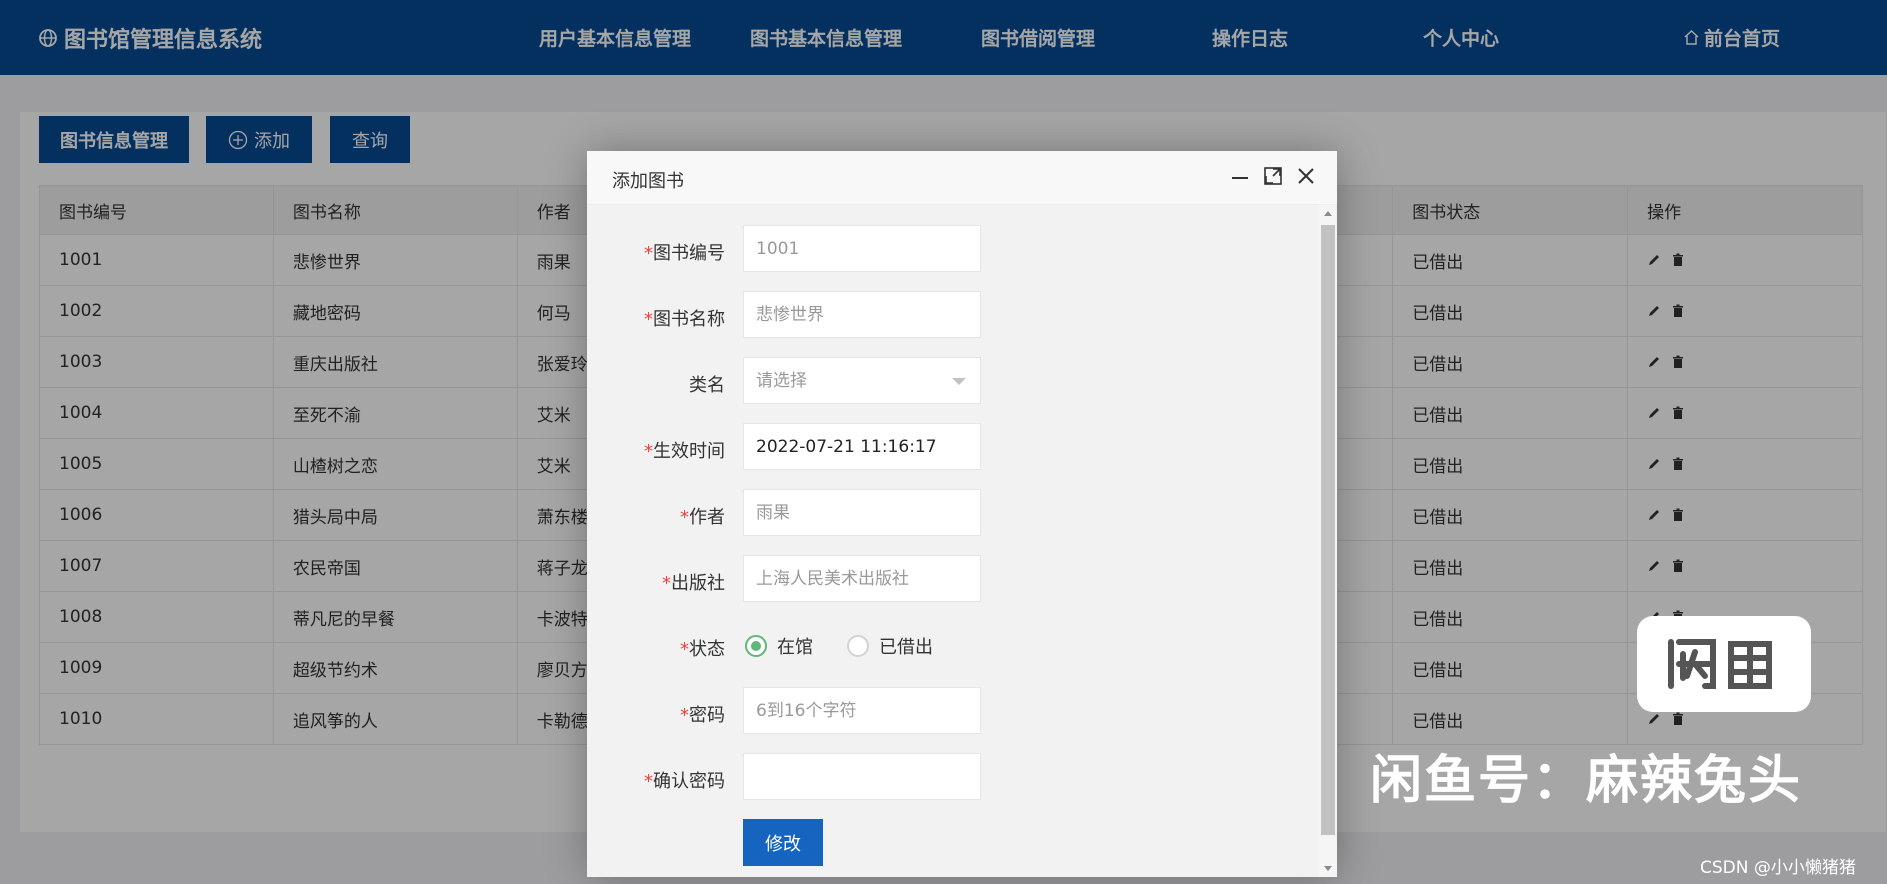 The image size is (1887, 884). What do you see at coordinates (1586, 781) in the screenshot?
I see `watermark-text: 闲鱼号：麻辣兔头` at bounding box center [1586, 781].